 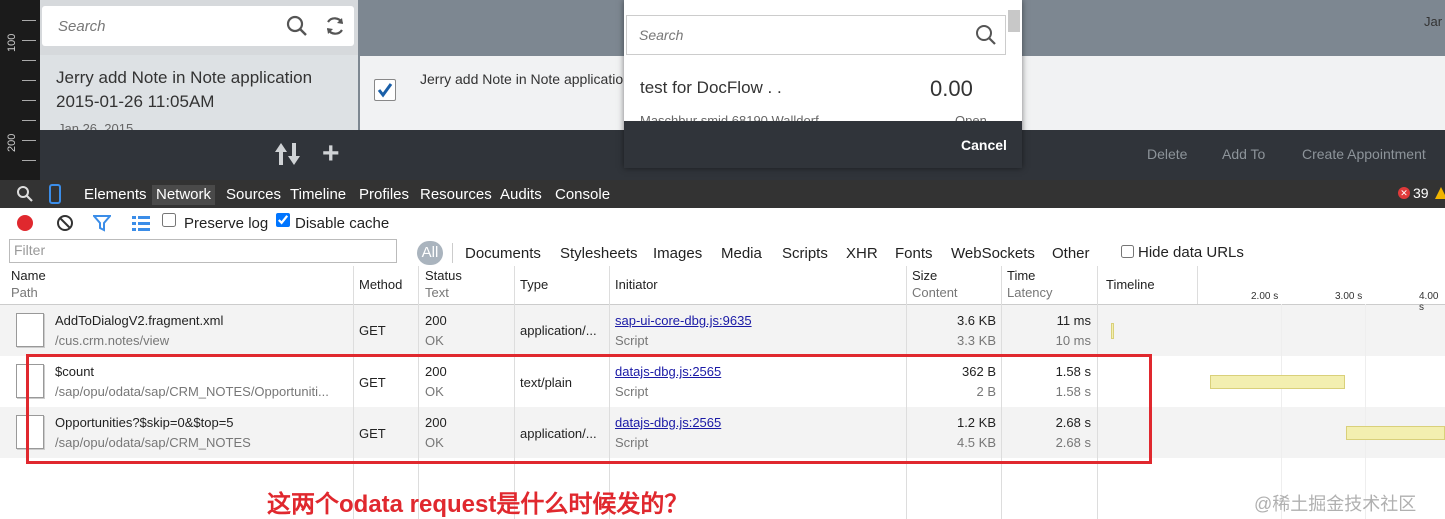 What do you see at coordinates (226, 223) in the screenshot?
I see `preserve-log-label: Preserve log` at bounding box center [226, 223].